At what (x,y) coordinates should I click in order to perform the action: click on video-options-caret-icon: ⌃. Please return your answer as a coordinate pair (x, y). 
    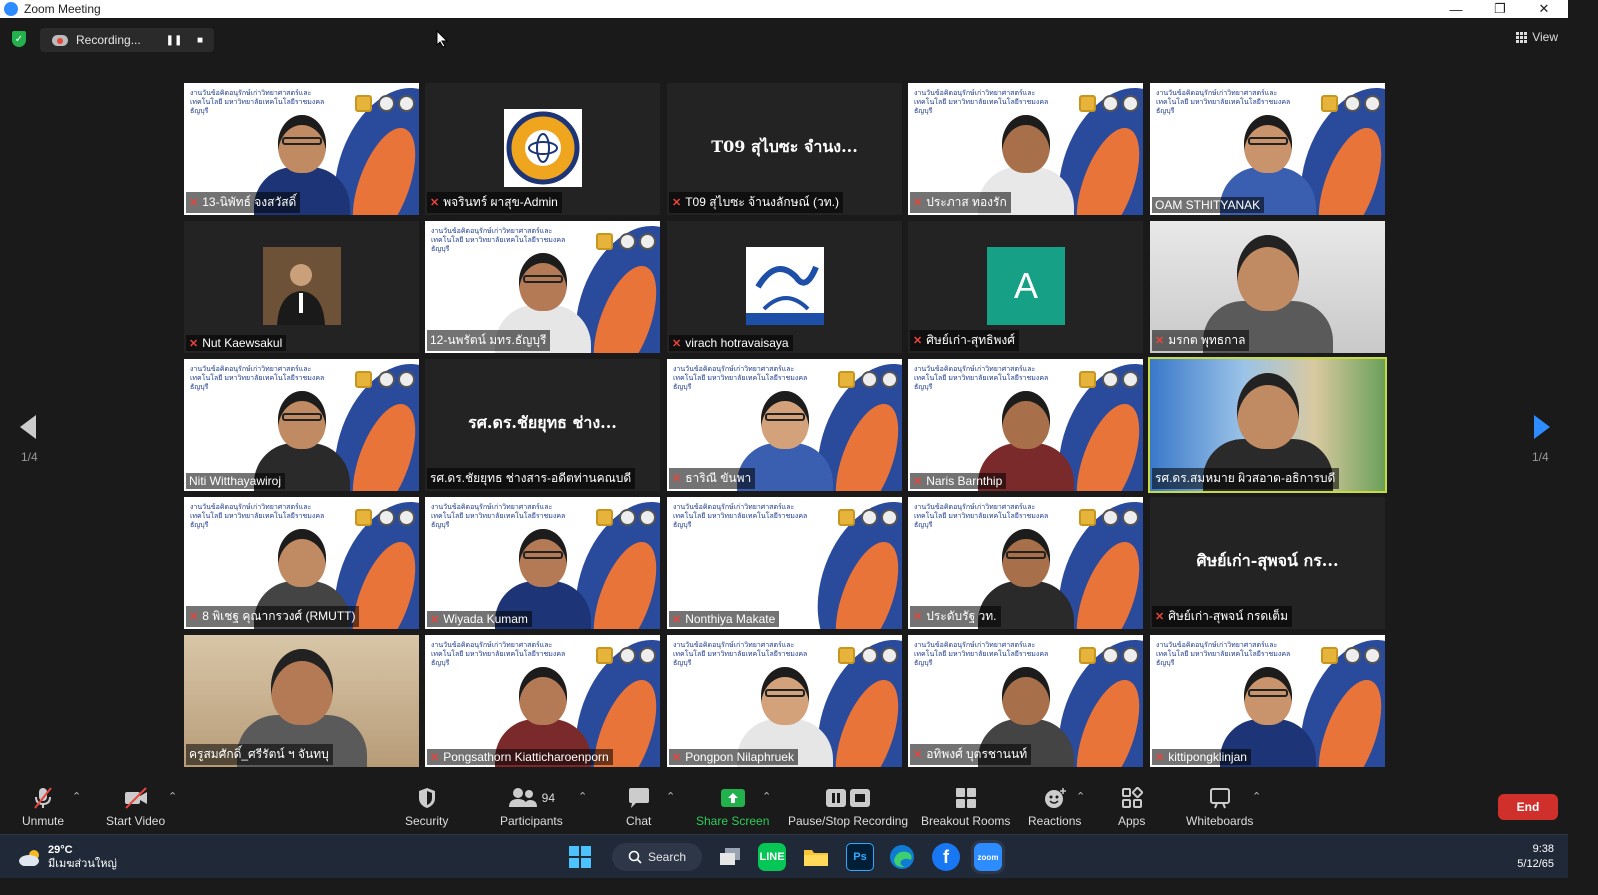
    Looking at the image, I should click on (172, 796).